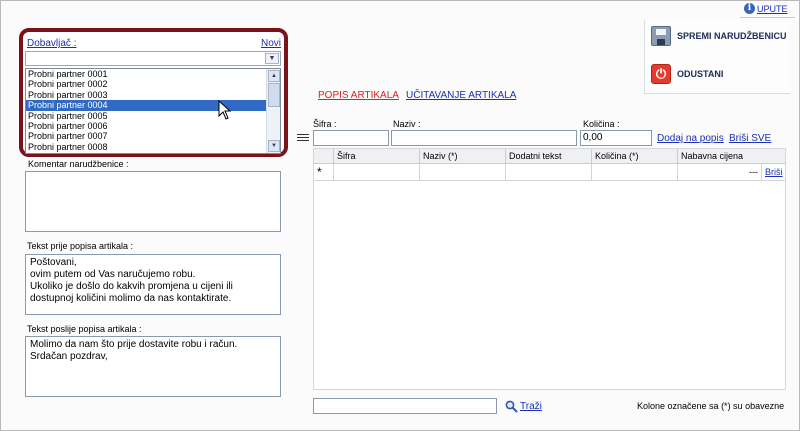  Describe the element at coordinates (407, 124) in the screenshot. I see `naziv-label: Naziv :` at that location.